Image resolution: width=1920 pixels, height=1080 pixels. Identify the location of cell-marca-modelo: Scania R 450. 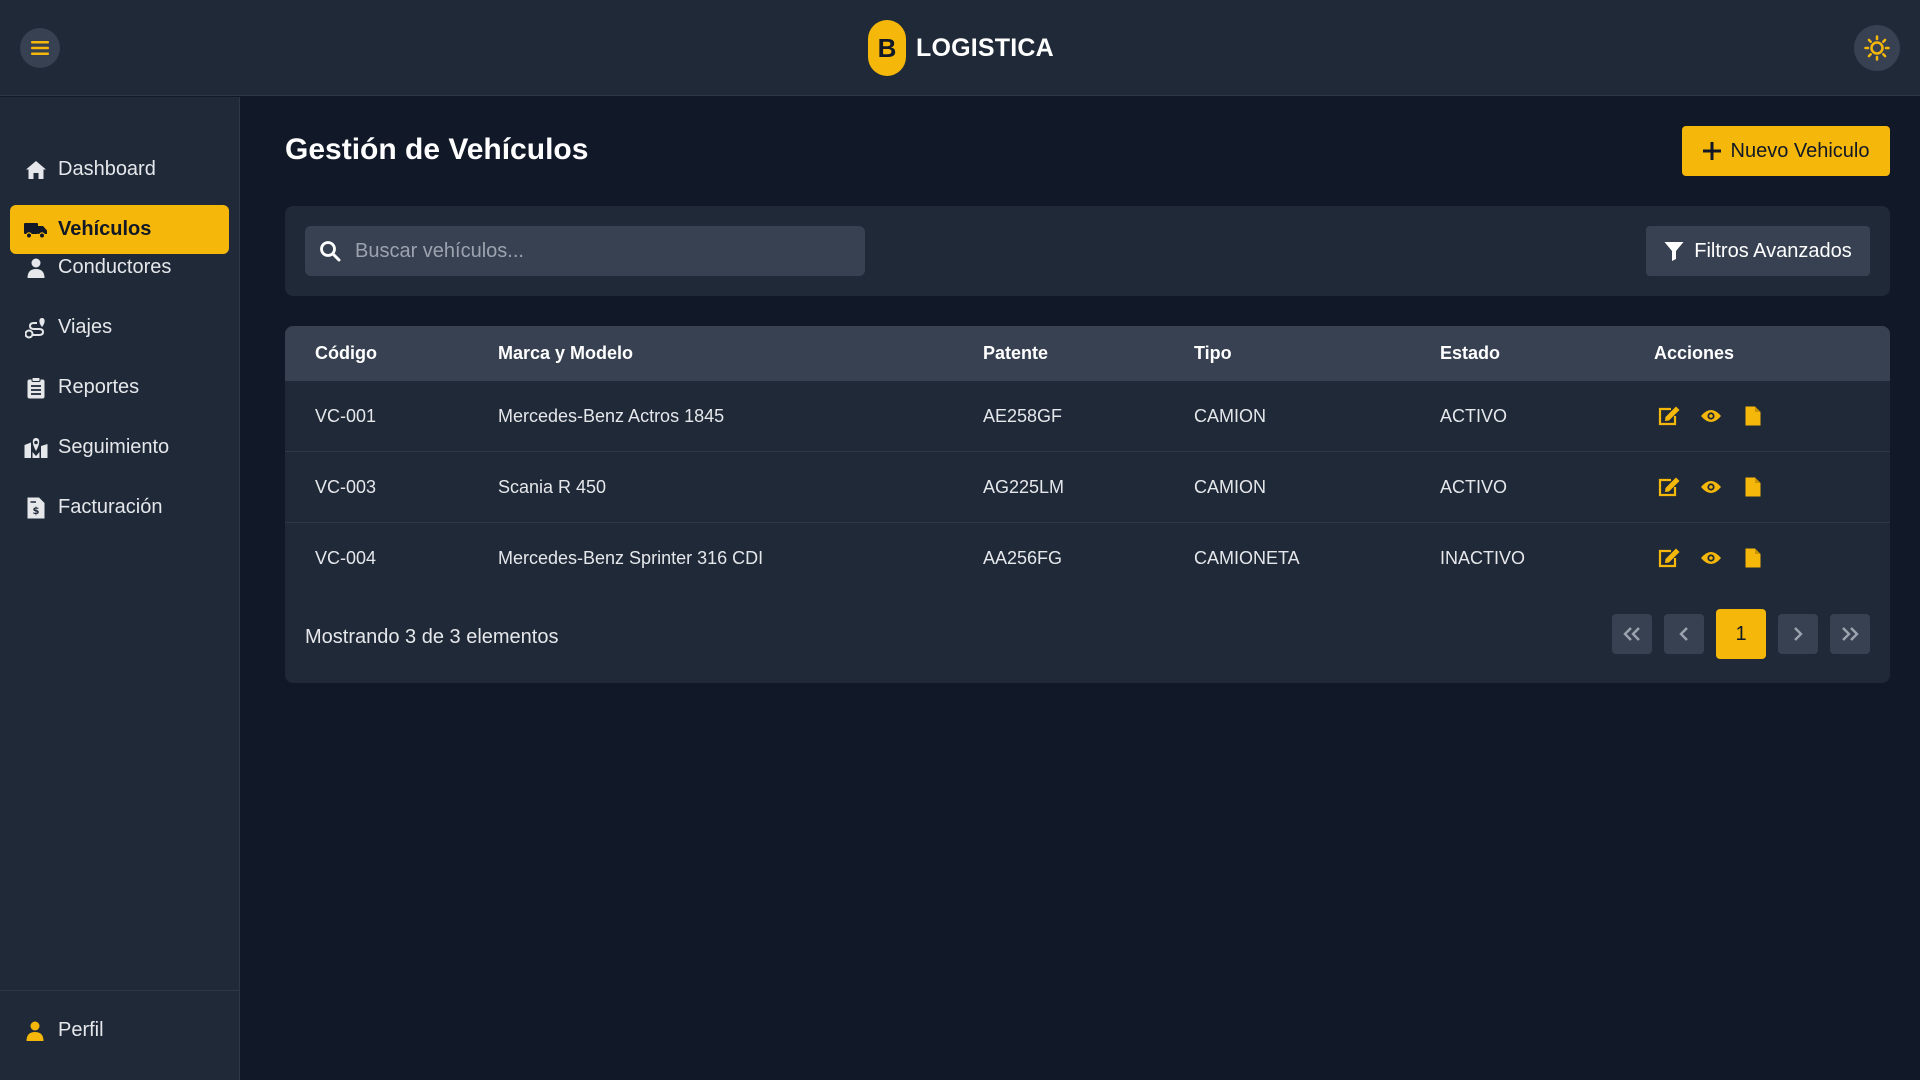
(552, 487).